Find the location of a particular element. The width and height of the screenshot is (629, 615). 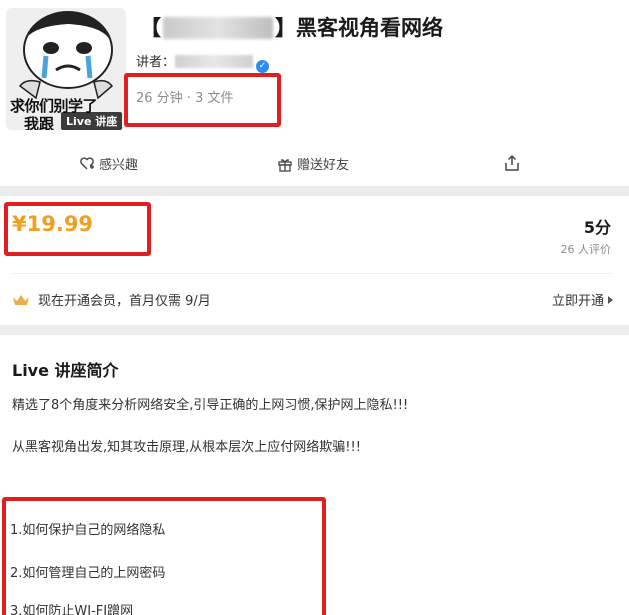

interest-label: 感兴趣 is located at coordinates (119, 165).